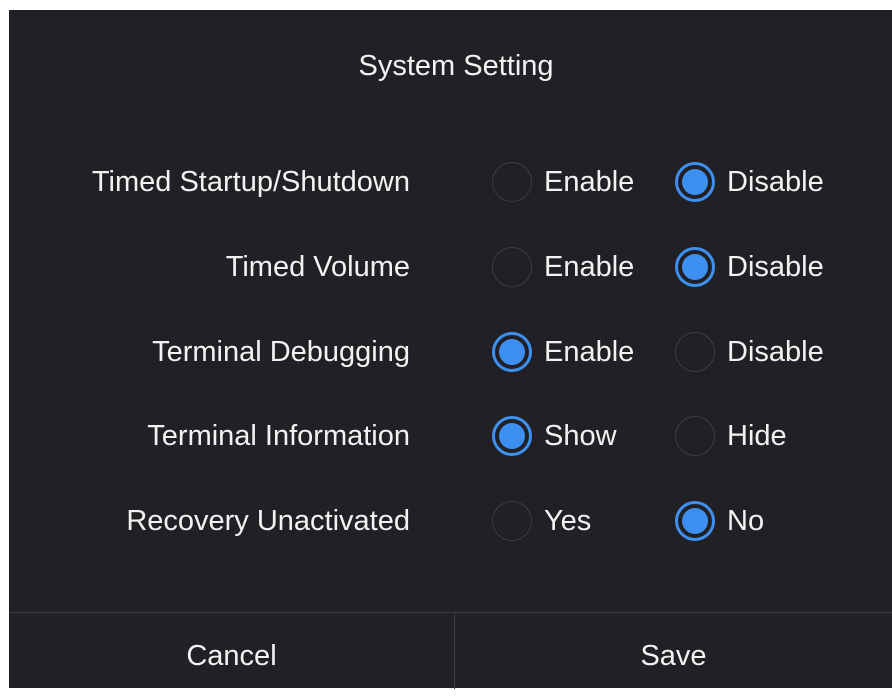 The height and width of the screenshot is (699, 892). I want to click on timed-startup-disable-radio: Disable, so click(749, 182).